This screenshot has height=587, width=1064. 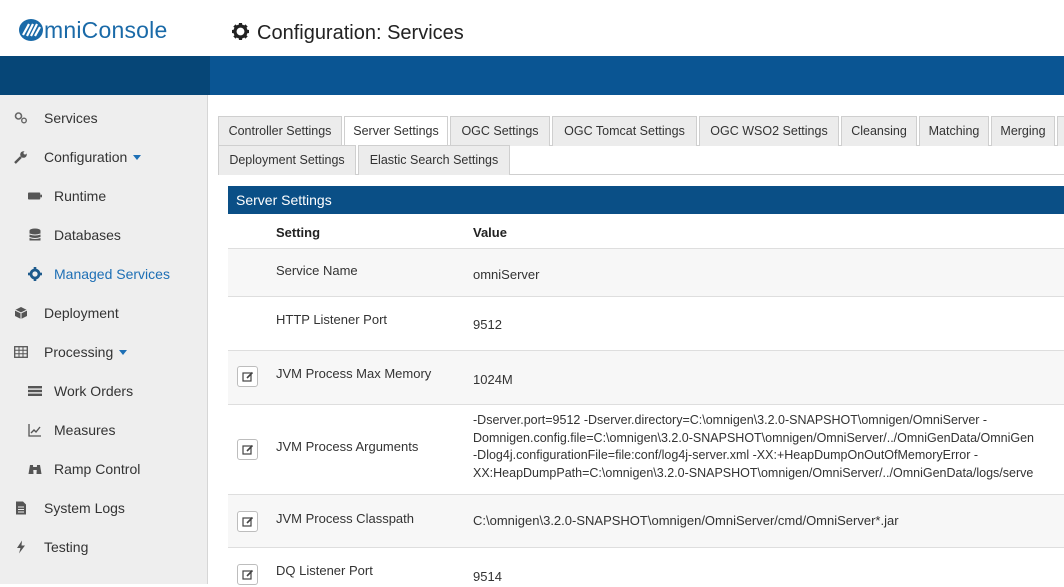 I want to click on sidebar-item-system-logs: System Logs, so click(x=104, y=508).